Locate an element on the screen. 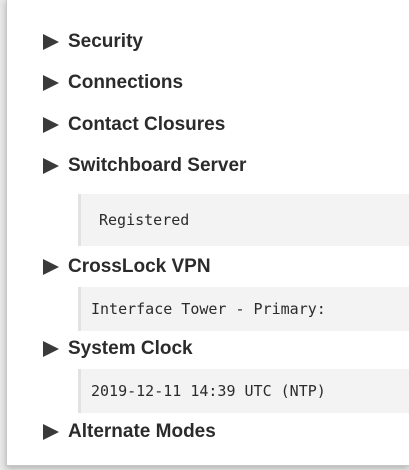 This screenshot has height=470, width=409. system-clock-text: 2019-12-11 14:39 UTC (NTP) is located at coordinates (208, 391).